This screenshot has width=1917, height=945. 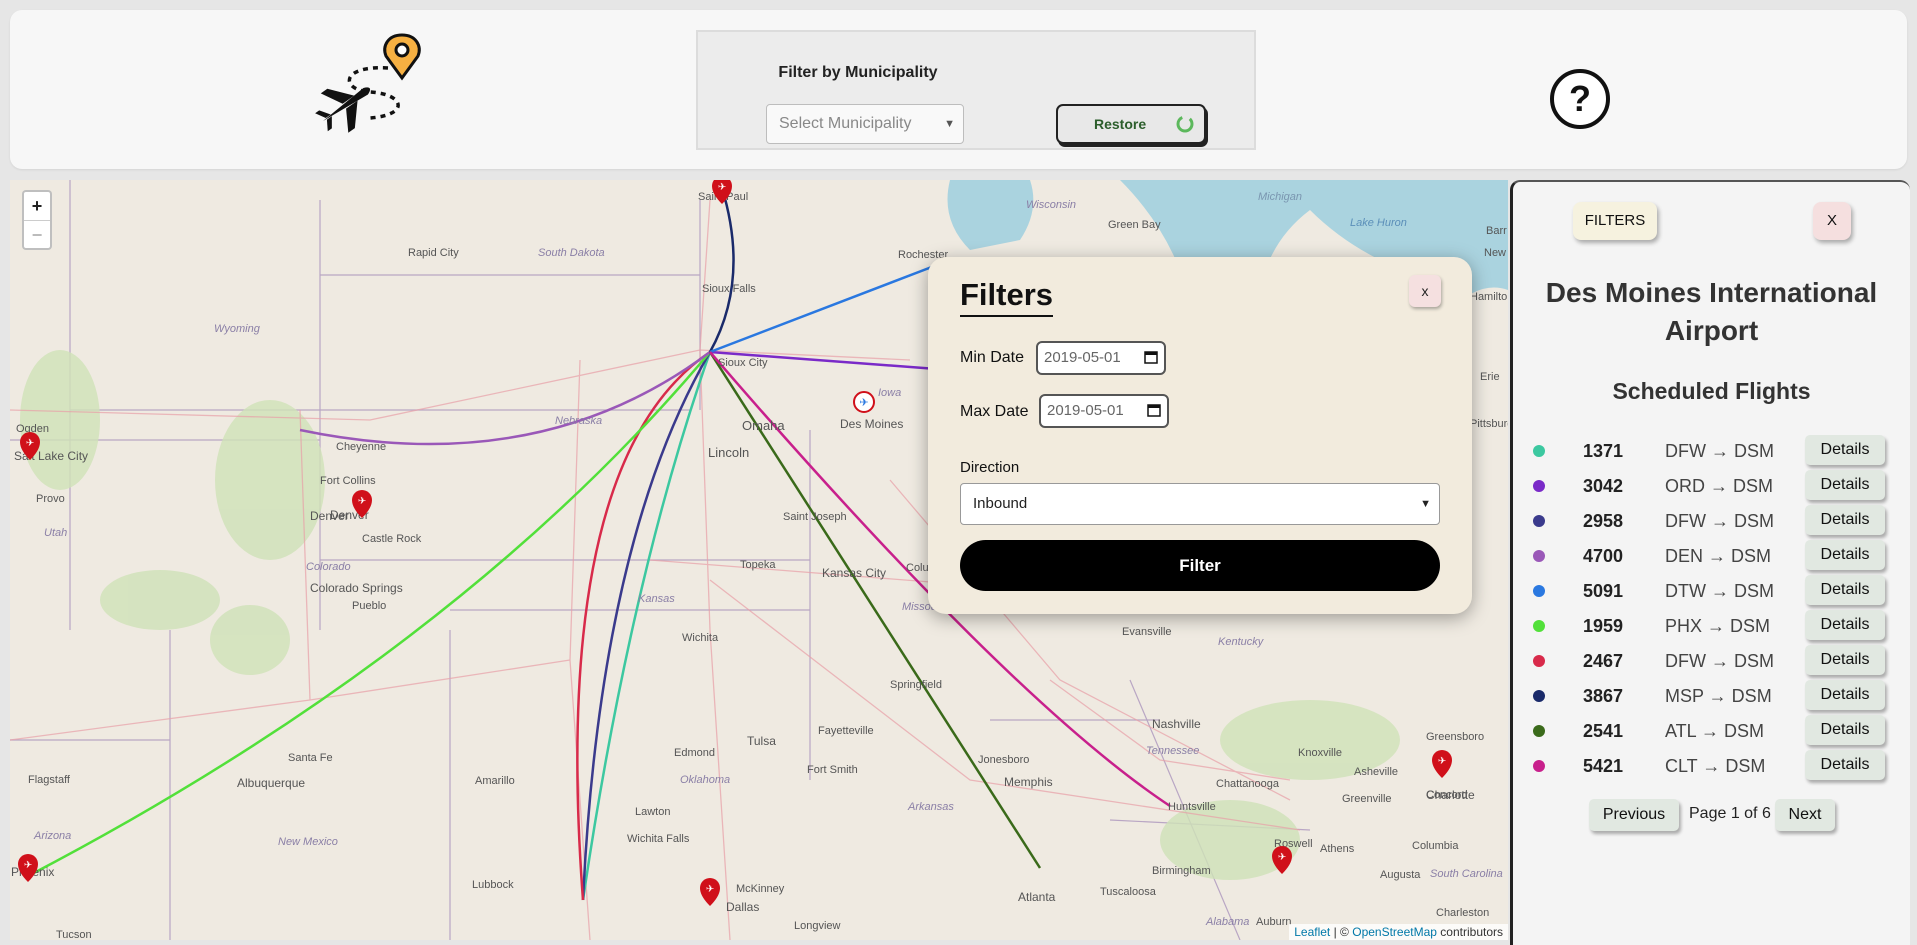 What do you see at coordinates (1442, 764) in the screenshot?
I see `marker-clt: ✈` at bounding box center [1442, 764].